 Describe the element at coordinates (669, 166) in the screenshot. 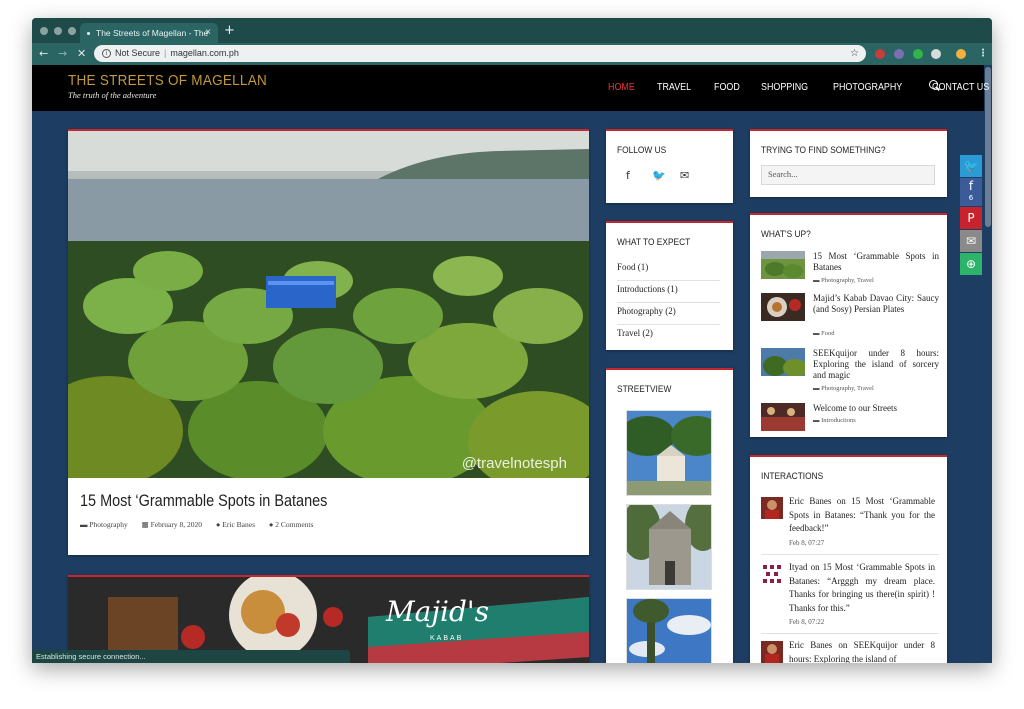

I see `follow-us-widget: FOLLOW US f 🐦 ✉` at that location.